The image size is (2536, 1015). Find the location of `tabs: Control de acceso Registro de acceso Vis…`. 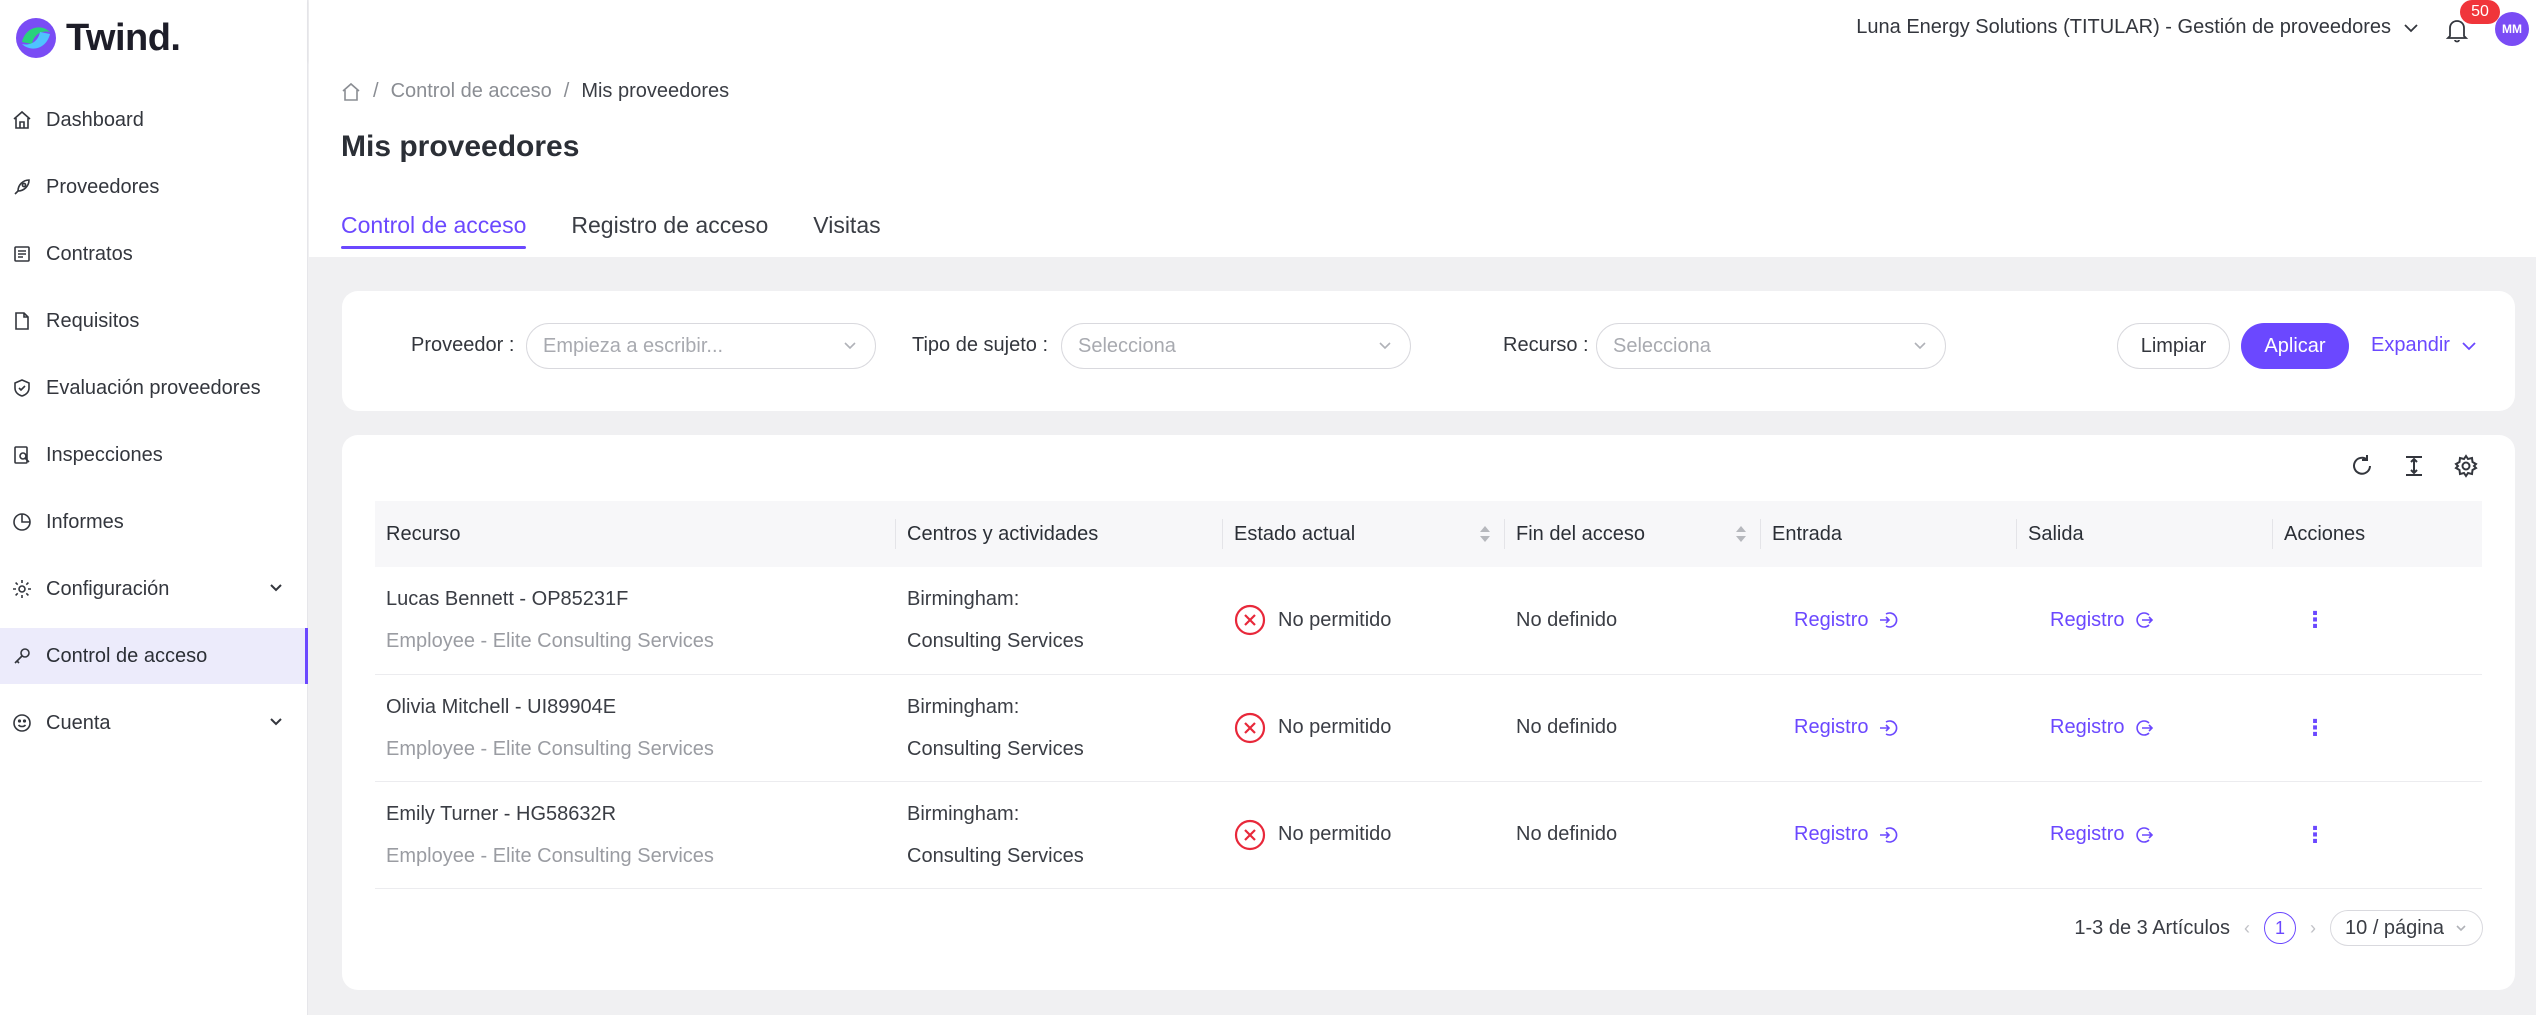

tabs: Control de acceso Registro de acceso Vis… is located at coordinates (611, 230).